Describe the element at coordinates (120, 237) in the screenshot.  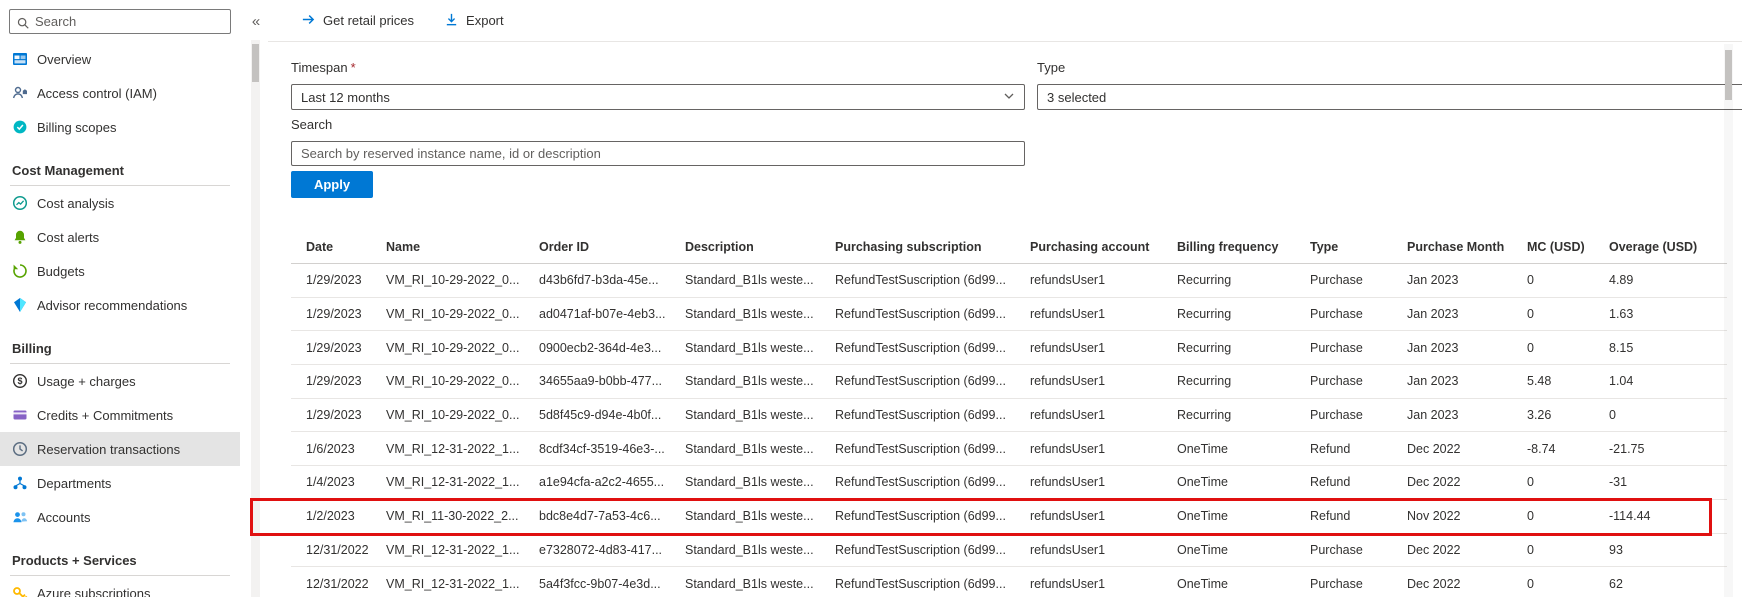
I see `sidebar-item-cost-alerts: Cost alerts` at that location.